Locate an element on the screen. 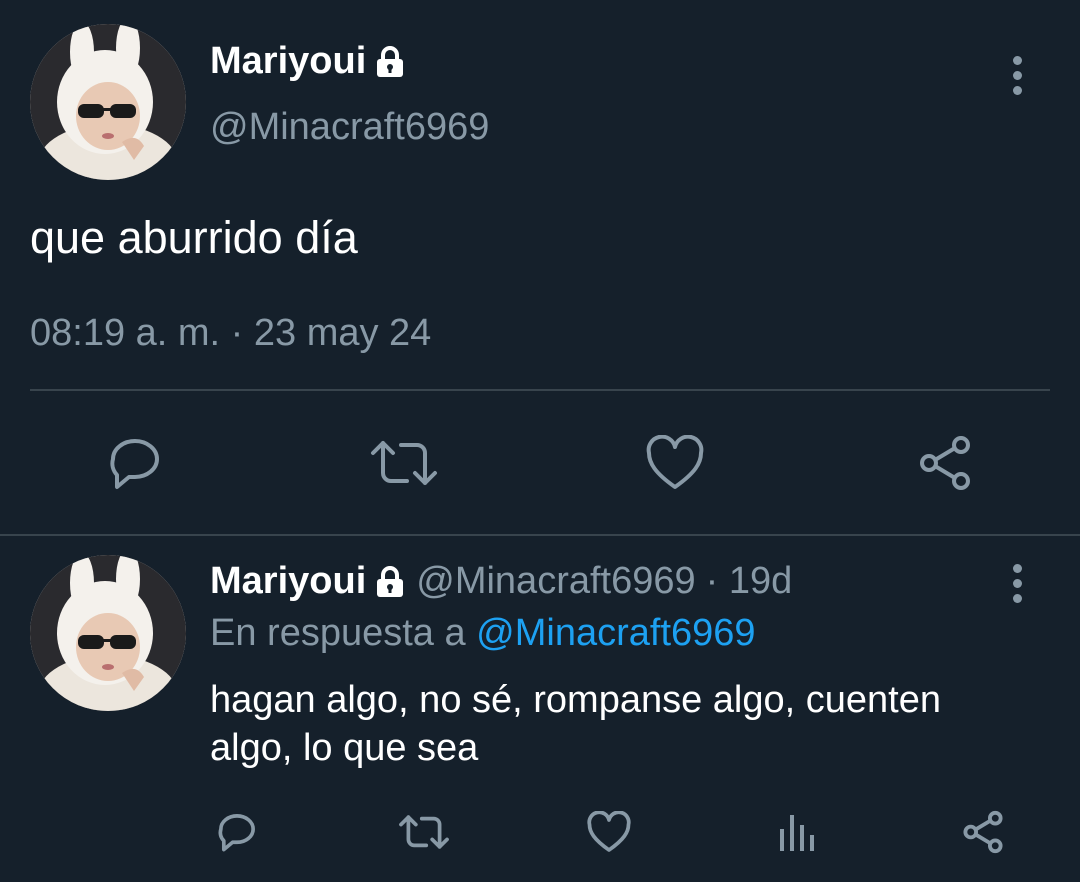 The width and height of the screenshot is (1080, 882). reply-header: Mariyoui @Minacraft6969 · 19d is located at coordinates (501, 581).